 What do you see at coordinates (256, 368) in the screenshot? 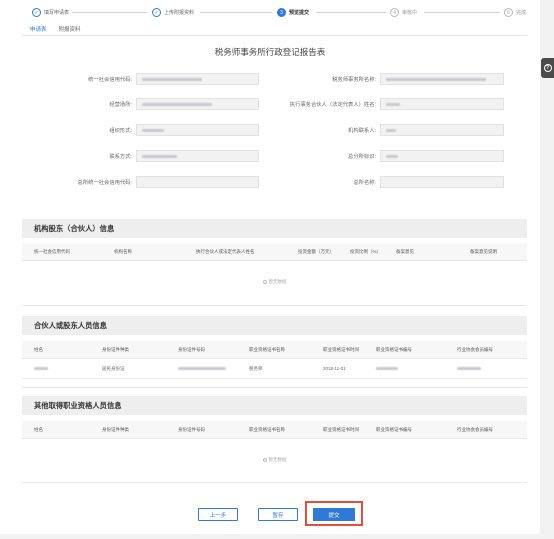
I see `cell-cert-name: 税务师` at bounding box center [256, 368].